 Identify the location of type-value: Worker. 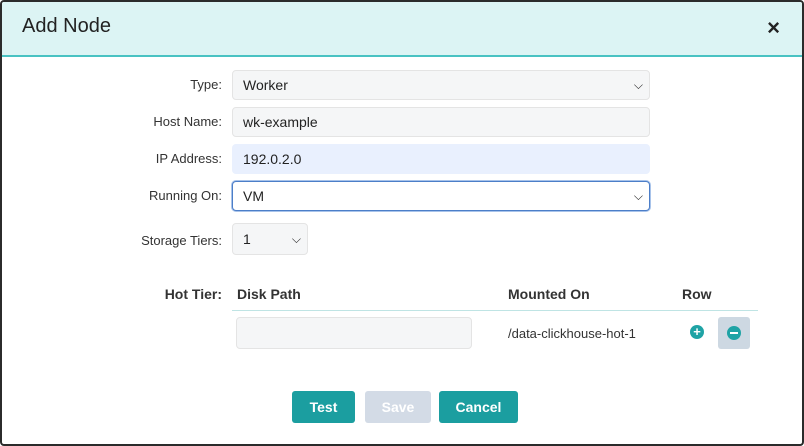
(265, 85).